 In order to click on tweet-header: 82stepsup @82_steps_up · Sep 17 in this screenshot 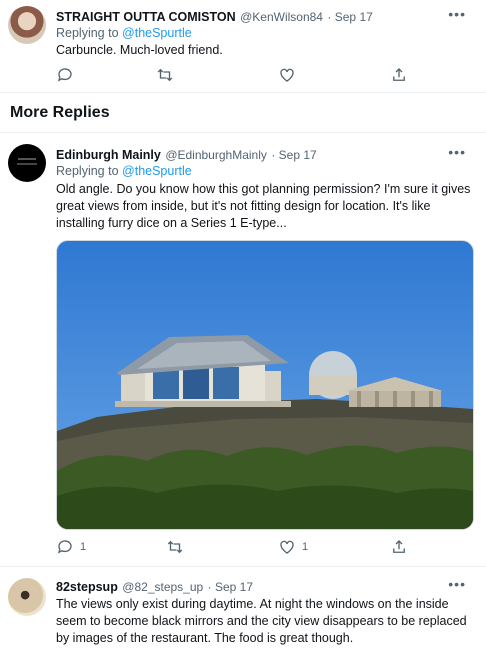, I will do `click(154, 587)`.